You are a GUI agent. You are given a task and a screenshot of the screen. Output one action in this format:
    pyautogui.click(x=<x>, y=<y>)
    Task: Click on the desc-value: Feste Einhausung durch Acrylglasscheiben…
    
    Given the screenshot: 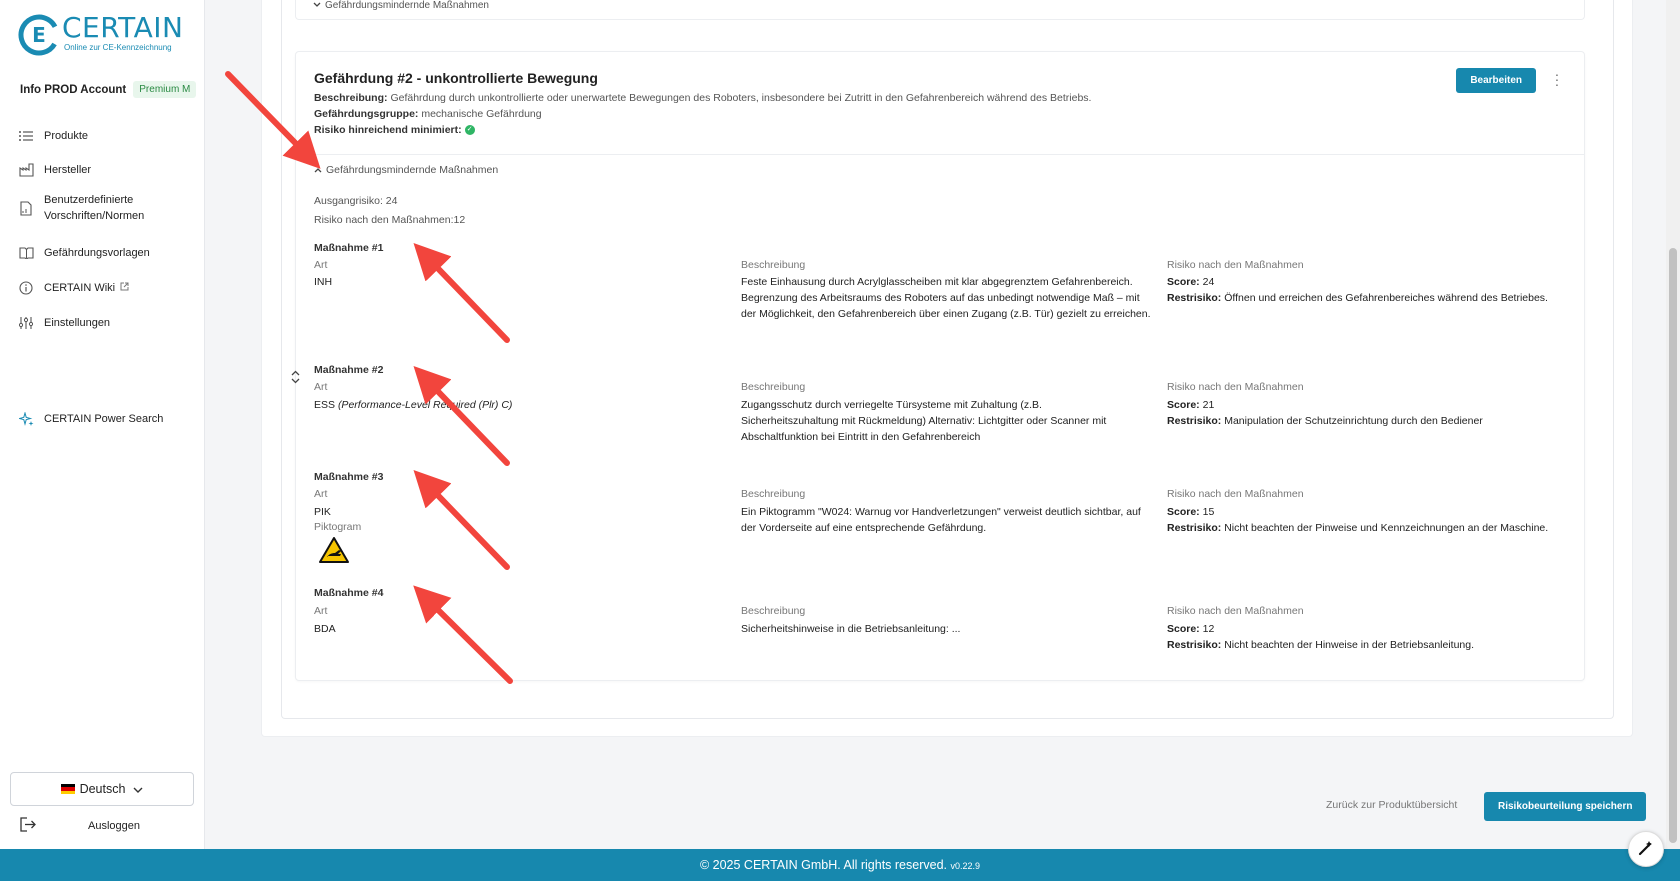 What is the action you would take?
    pyautogui.click(x=946, y=298)
    